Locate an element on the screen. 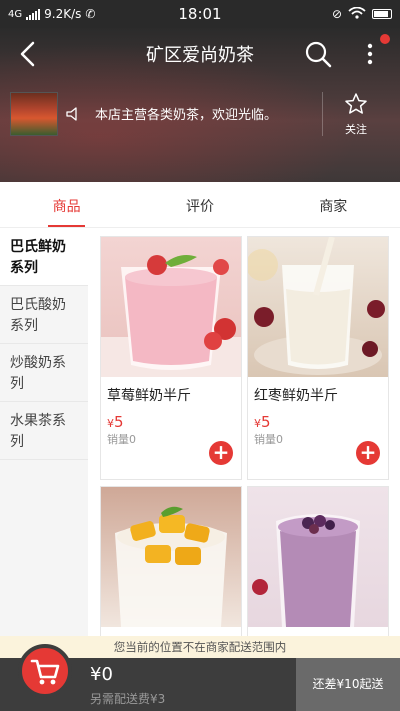 The image size is (400, 711). category-sidebar: 巴氏鲜奶系列 巴氏酸奶系列 炒酸奶系列 水果茶系列 is located at coordinates (44, 432).